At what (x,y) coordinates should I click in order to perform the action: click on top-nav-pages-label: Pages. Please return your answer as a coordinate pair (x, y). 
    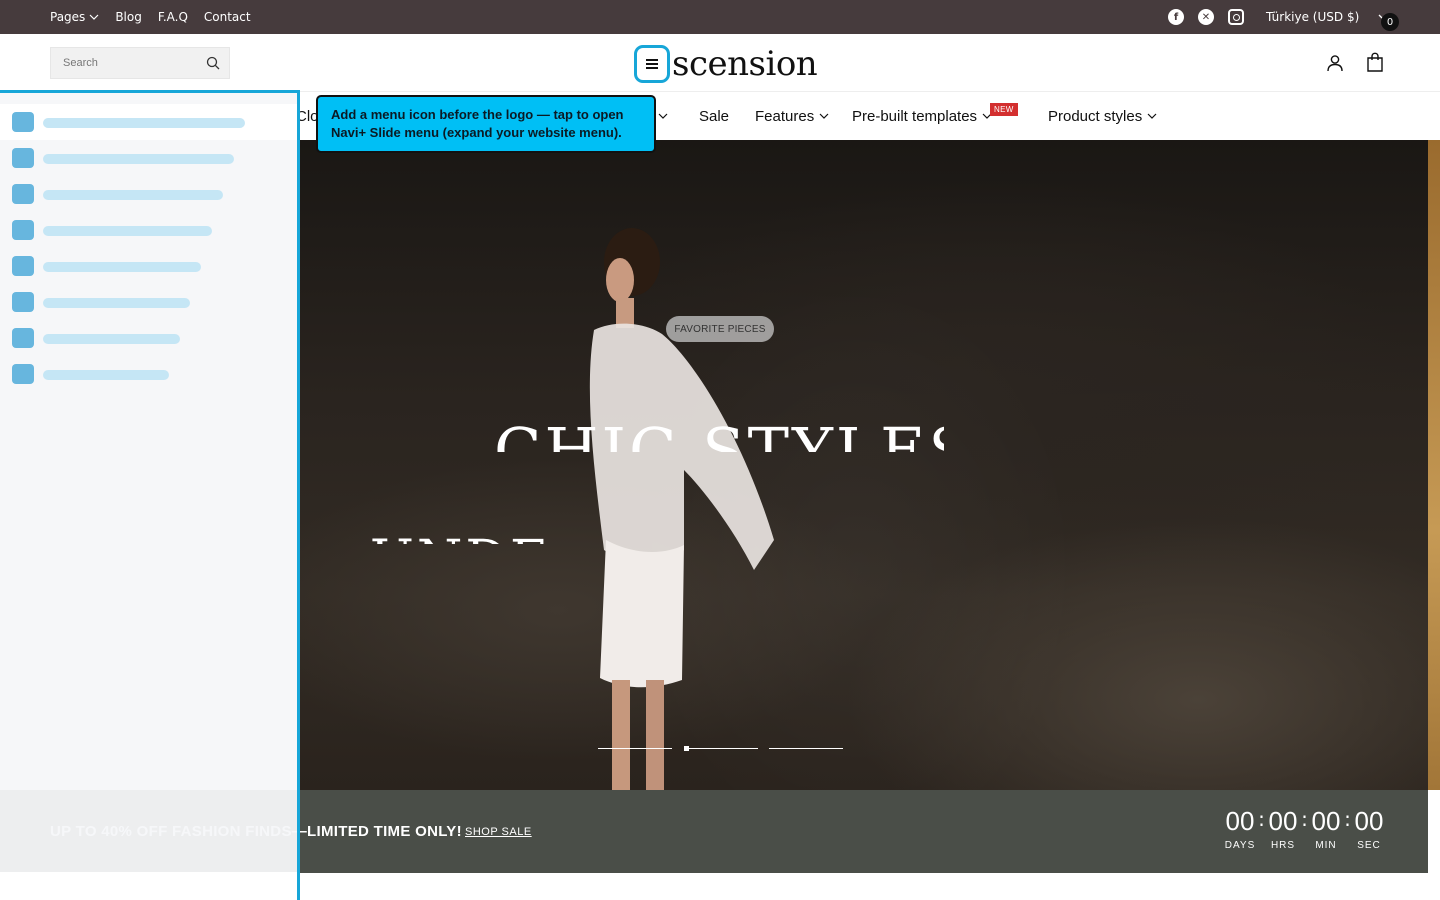
    Looking at the image, I should click on (68, 17).